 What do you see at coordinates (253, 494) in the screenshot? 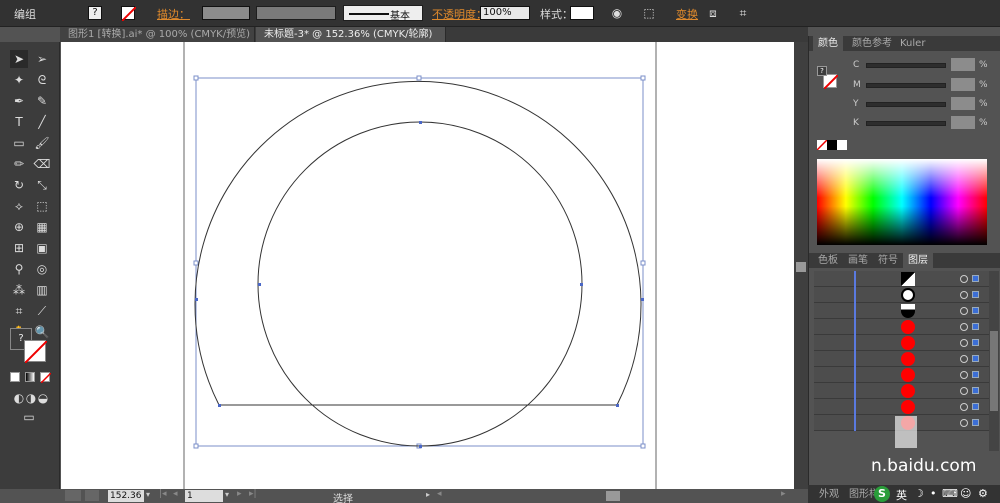
I see `last-page-icon: ▸|` at bounding box center [253, 494].